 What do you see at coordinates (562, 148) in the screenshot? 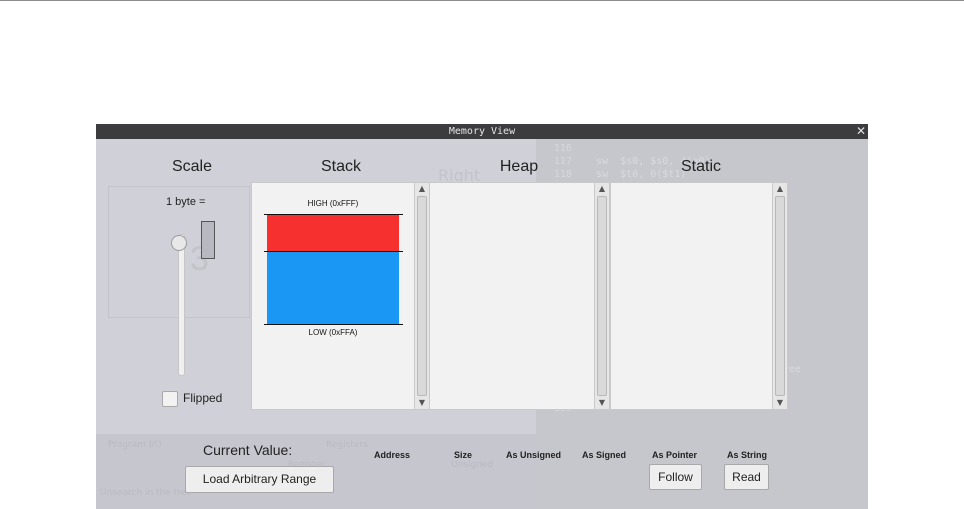
I see `line-number: 116` at bounding box center [562, 148].